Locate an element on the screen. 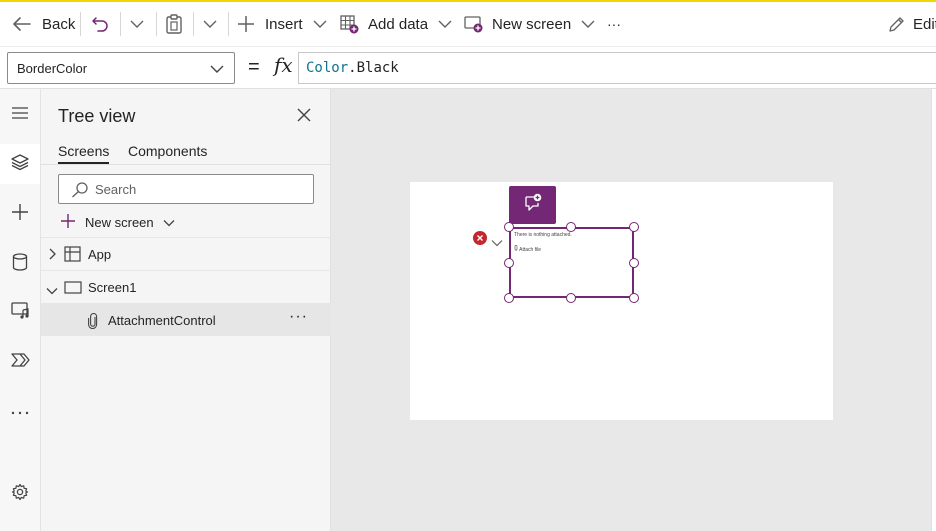 This screenshot has width=936, height=531. add-data-label: Add data is located at coordinates (398, 24).